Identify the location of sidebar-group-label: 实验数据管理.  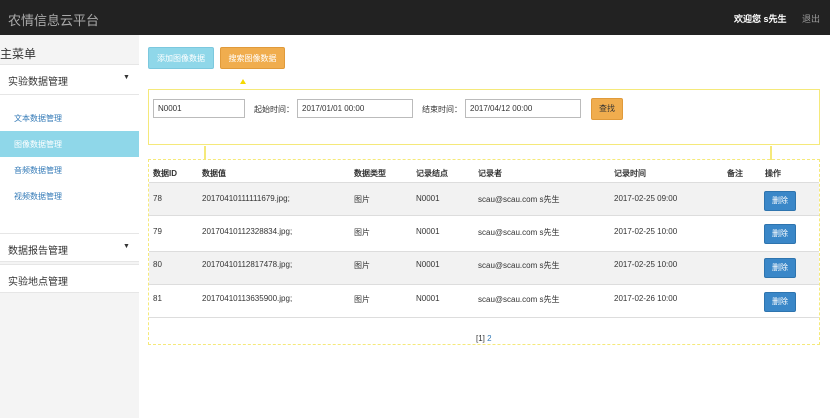
(38, 82).